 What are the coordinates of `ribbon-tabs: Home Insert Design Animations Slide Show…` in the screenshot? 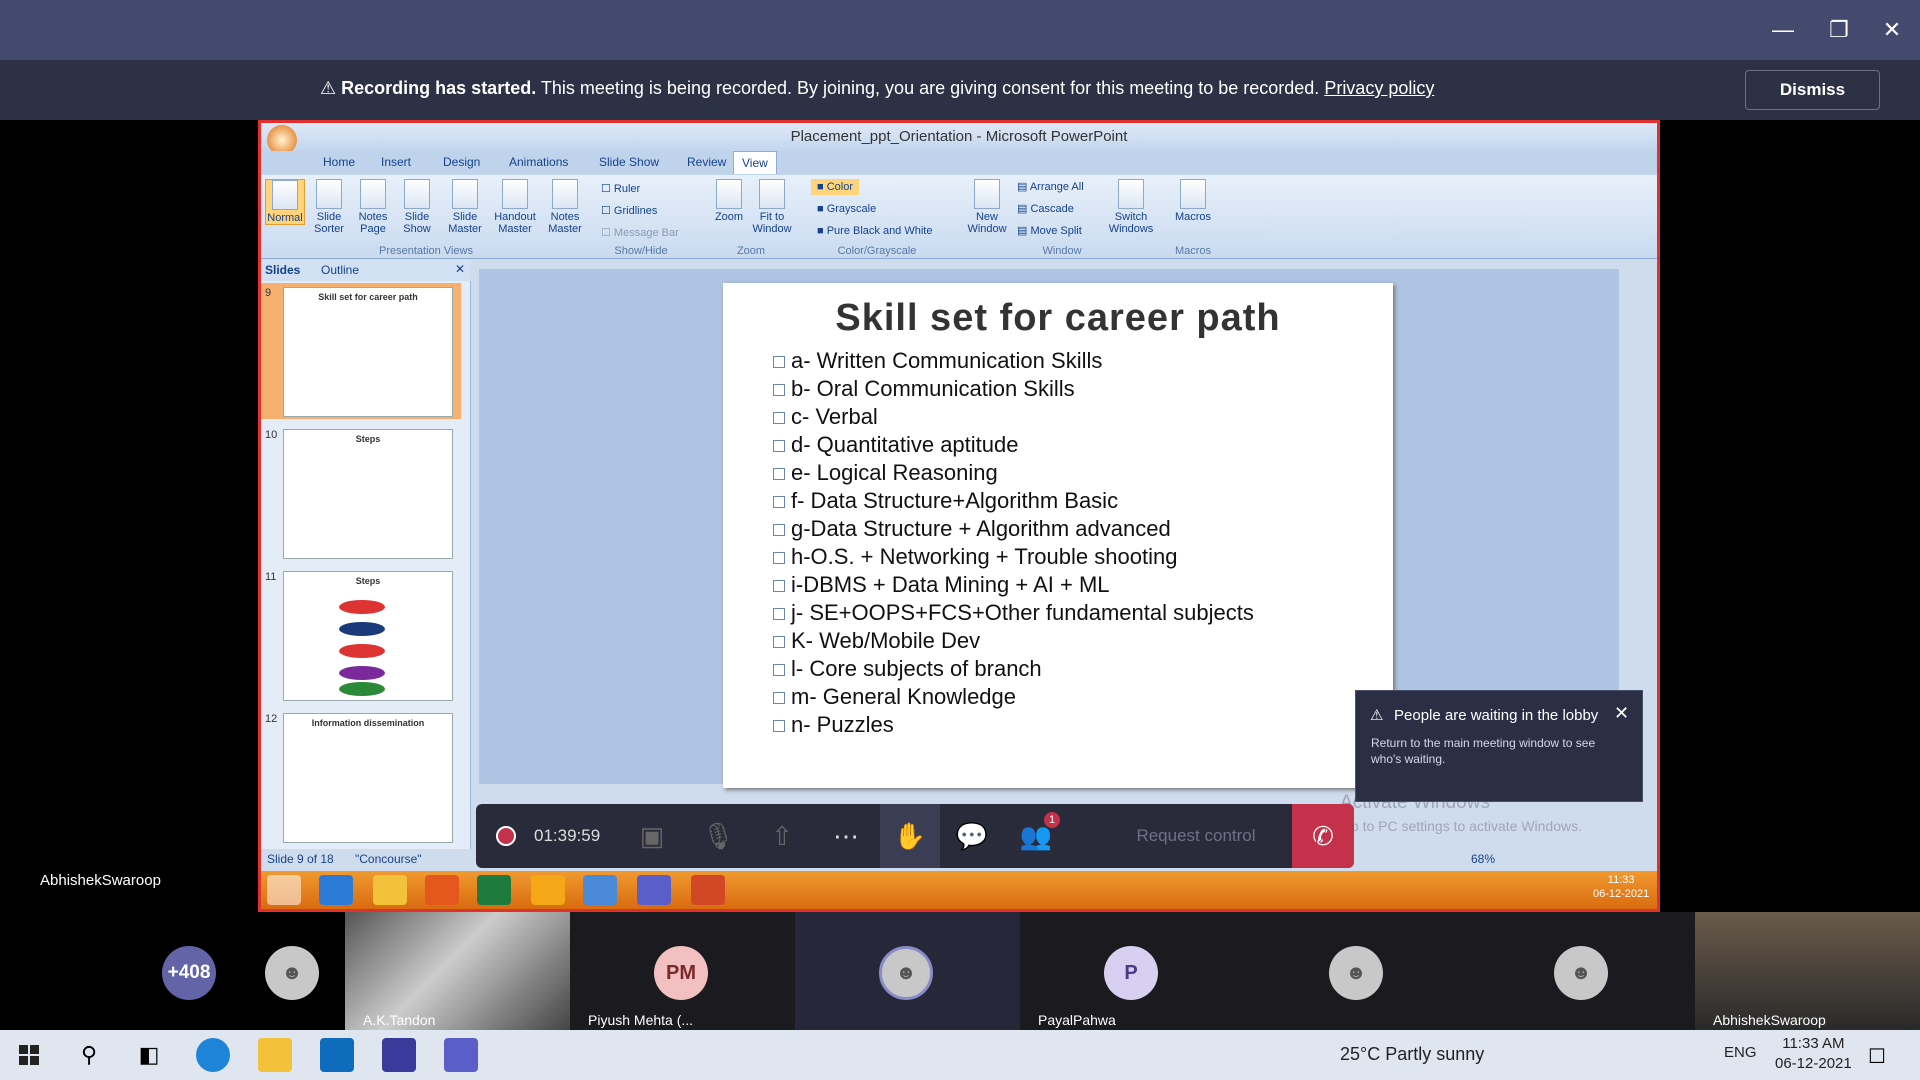 It's located at (959, 163).